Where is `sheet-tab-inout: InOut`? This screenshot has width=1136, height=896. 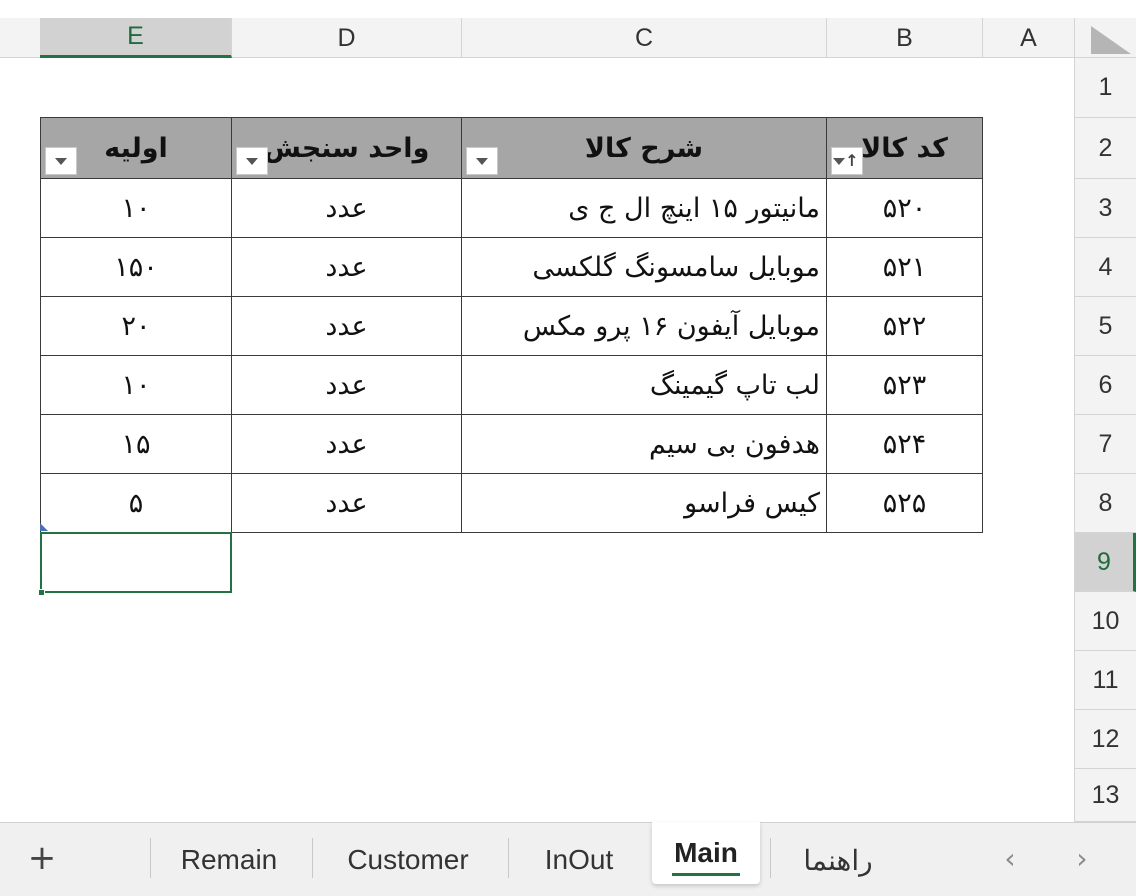 sheet-tab-inout: InOut is located at coordinates (579, 860).